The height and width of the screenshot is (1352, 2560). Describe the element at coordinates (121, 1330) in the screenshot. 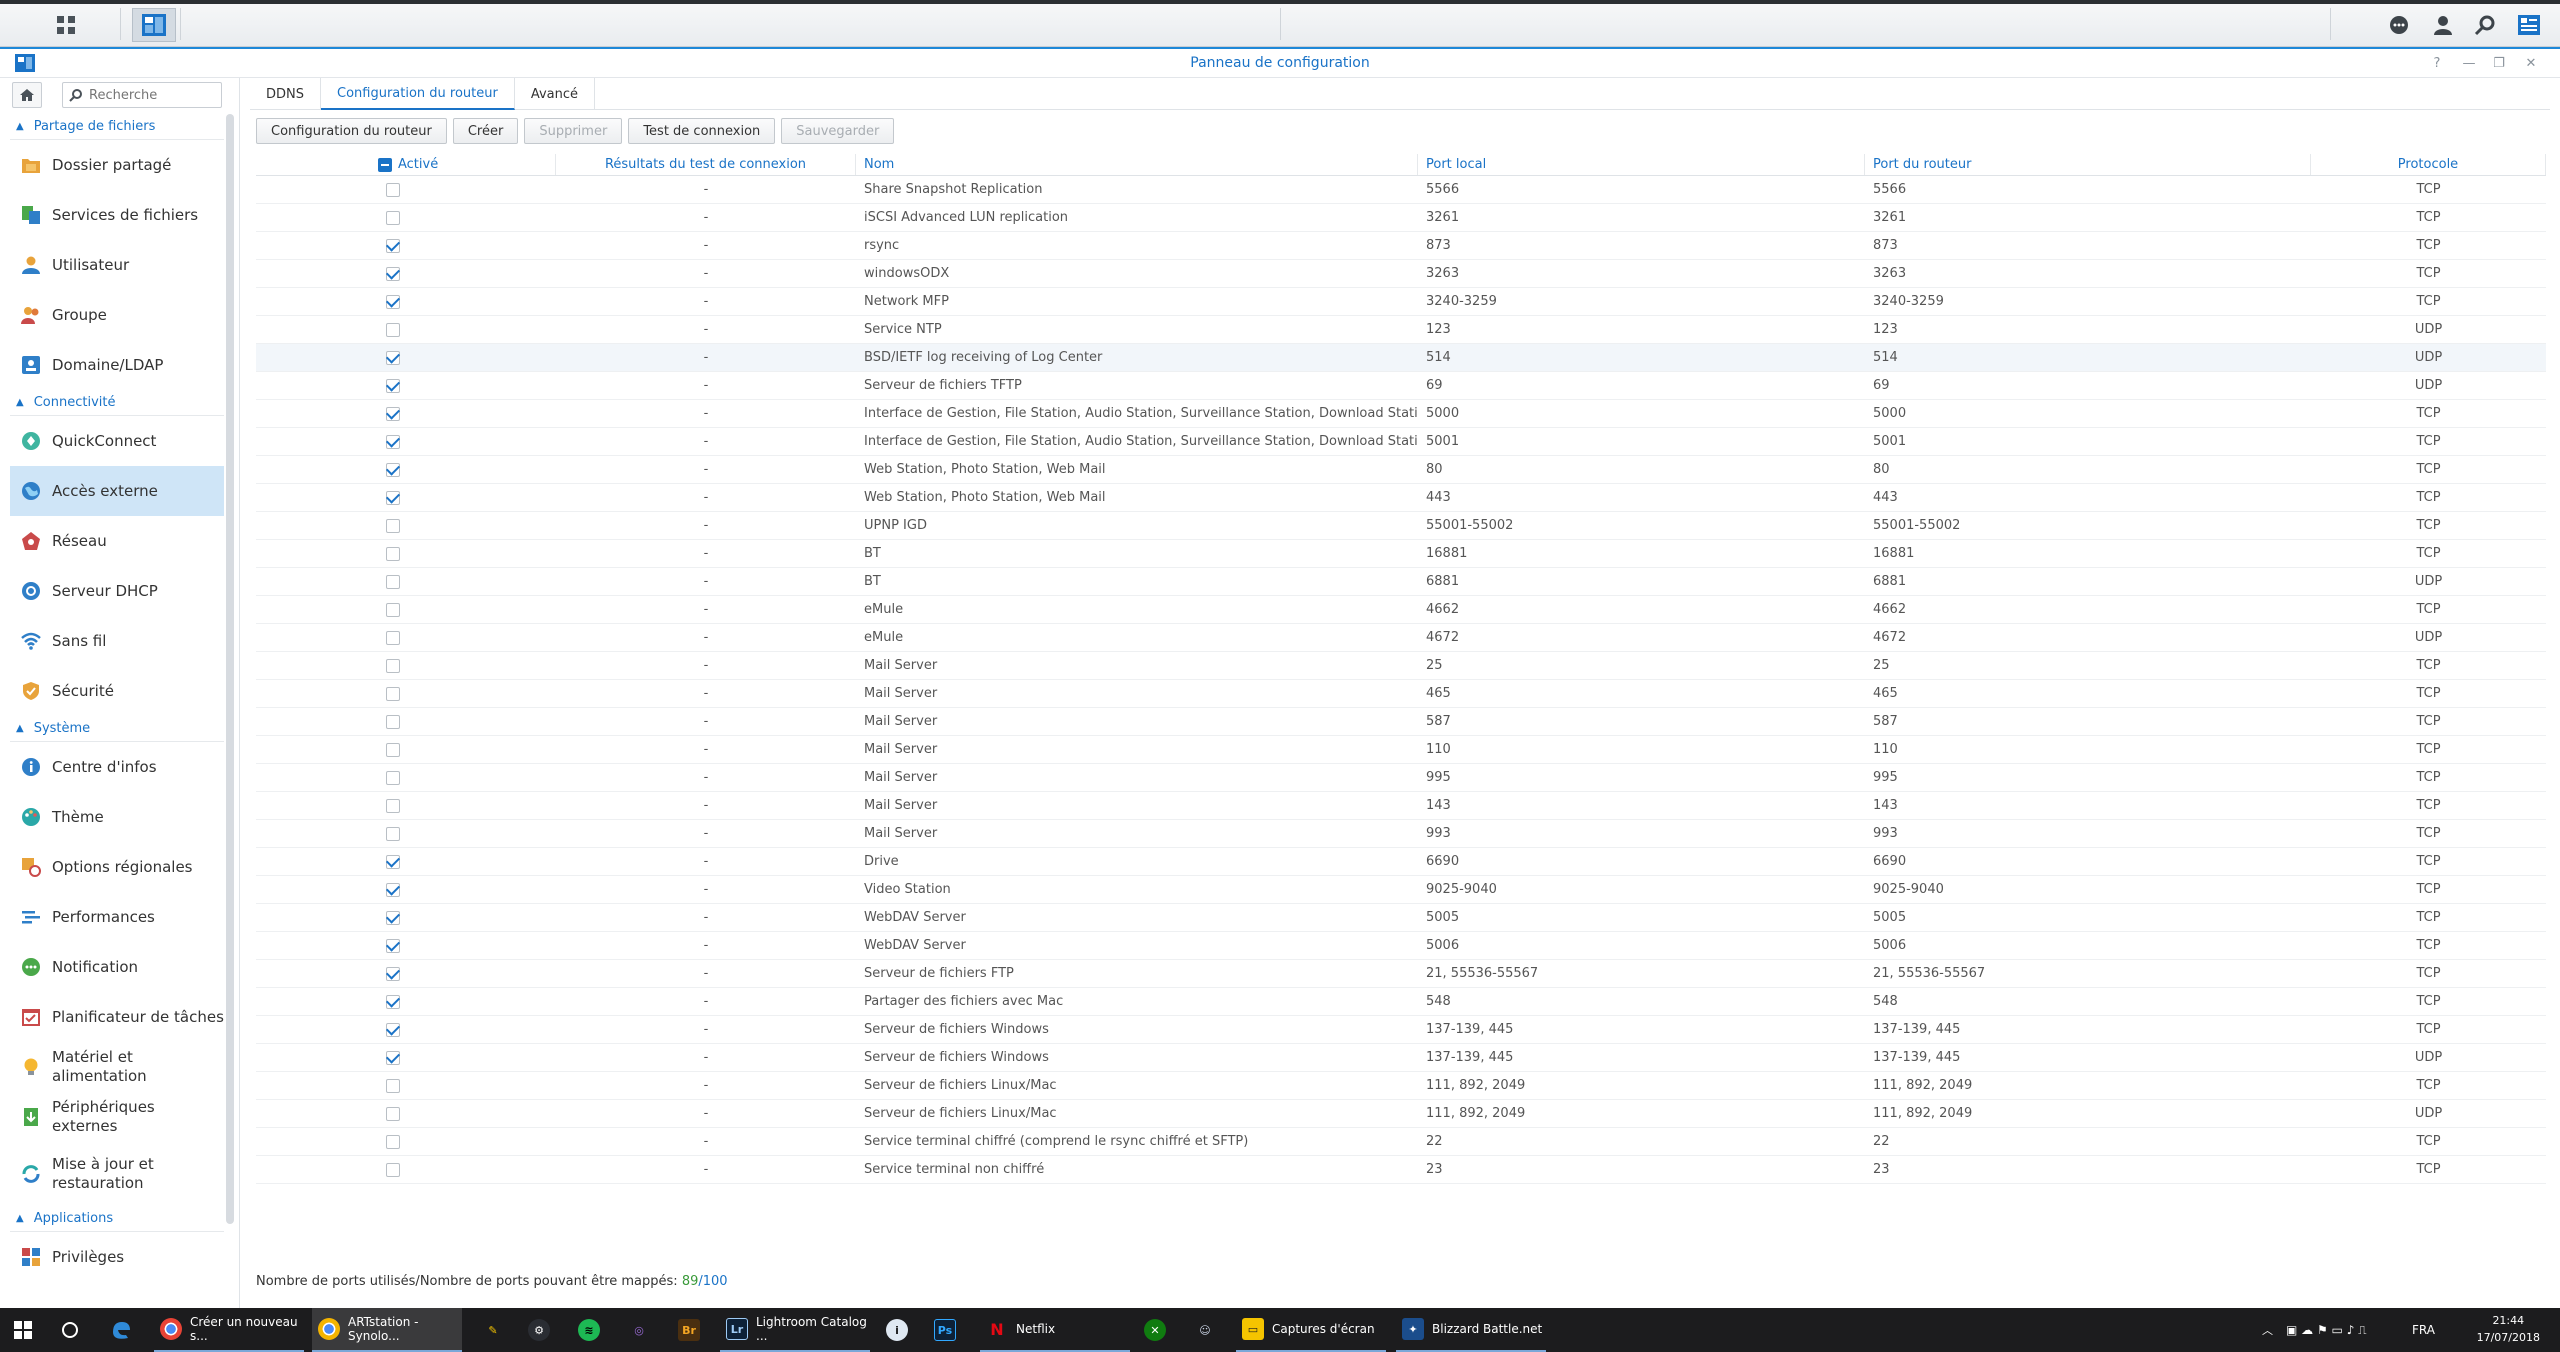

I see `edge-icon` at that location.